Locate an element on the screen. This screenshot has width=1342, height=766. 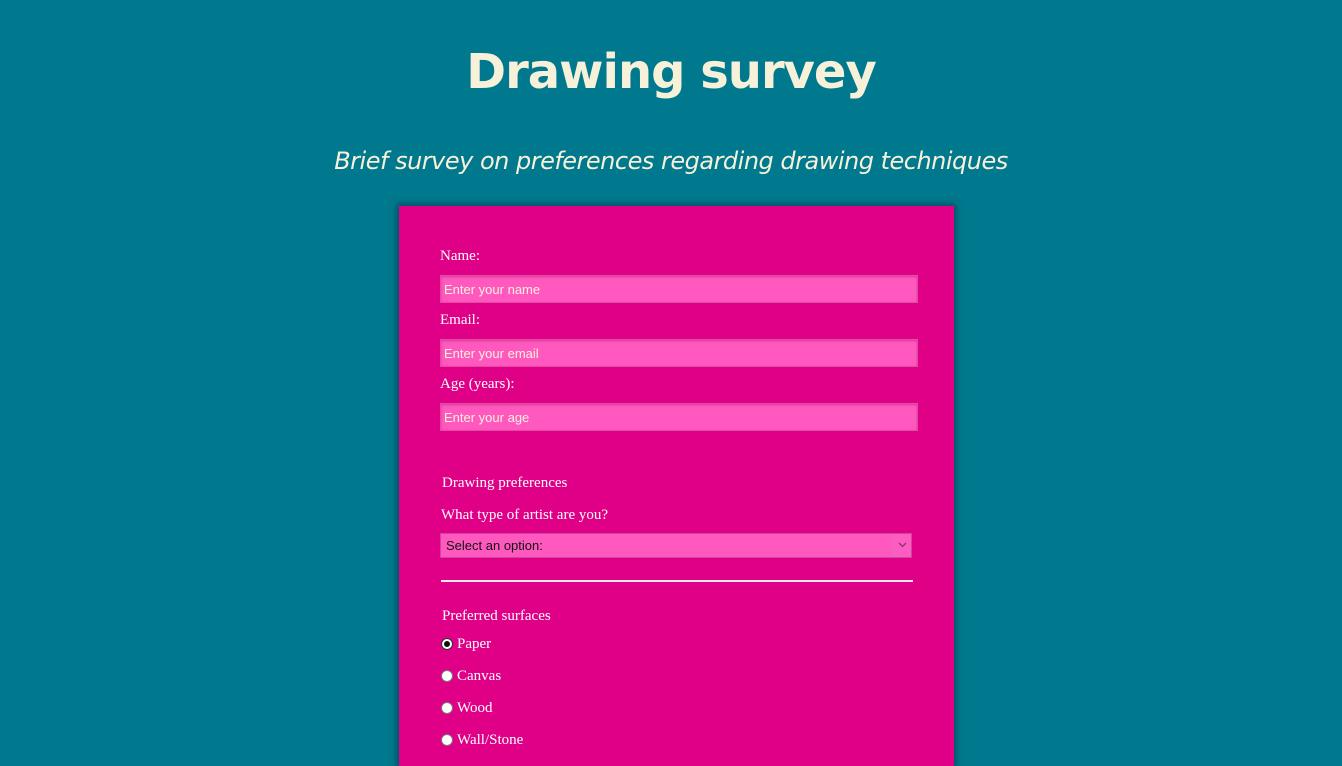
name-label: Name: is located at coordinates (460, 256).